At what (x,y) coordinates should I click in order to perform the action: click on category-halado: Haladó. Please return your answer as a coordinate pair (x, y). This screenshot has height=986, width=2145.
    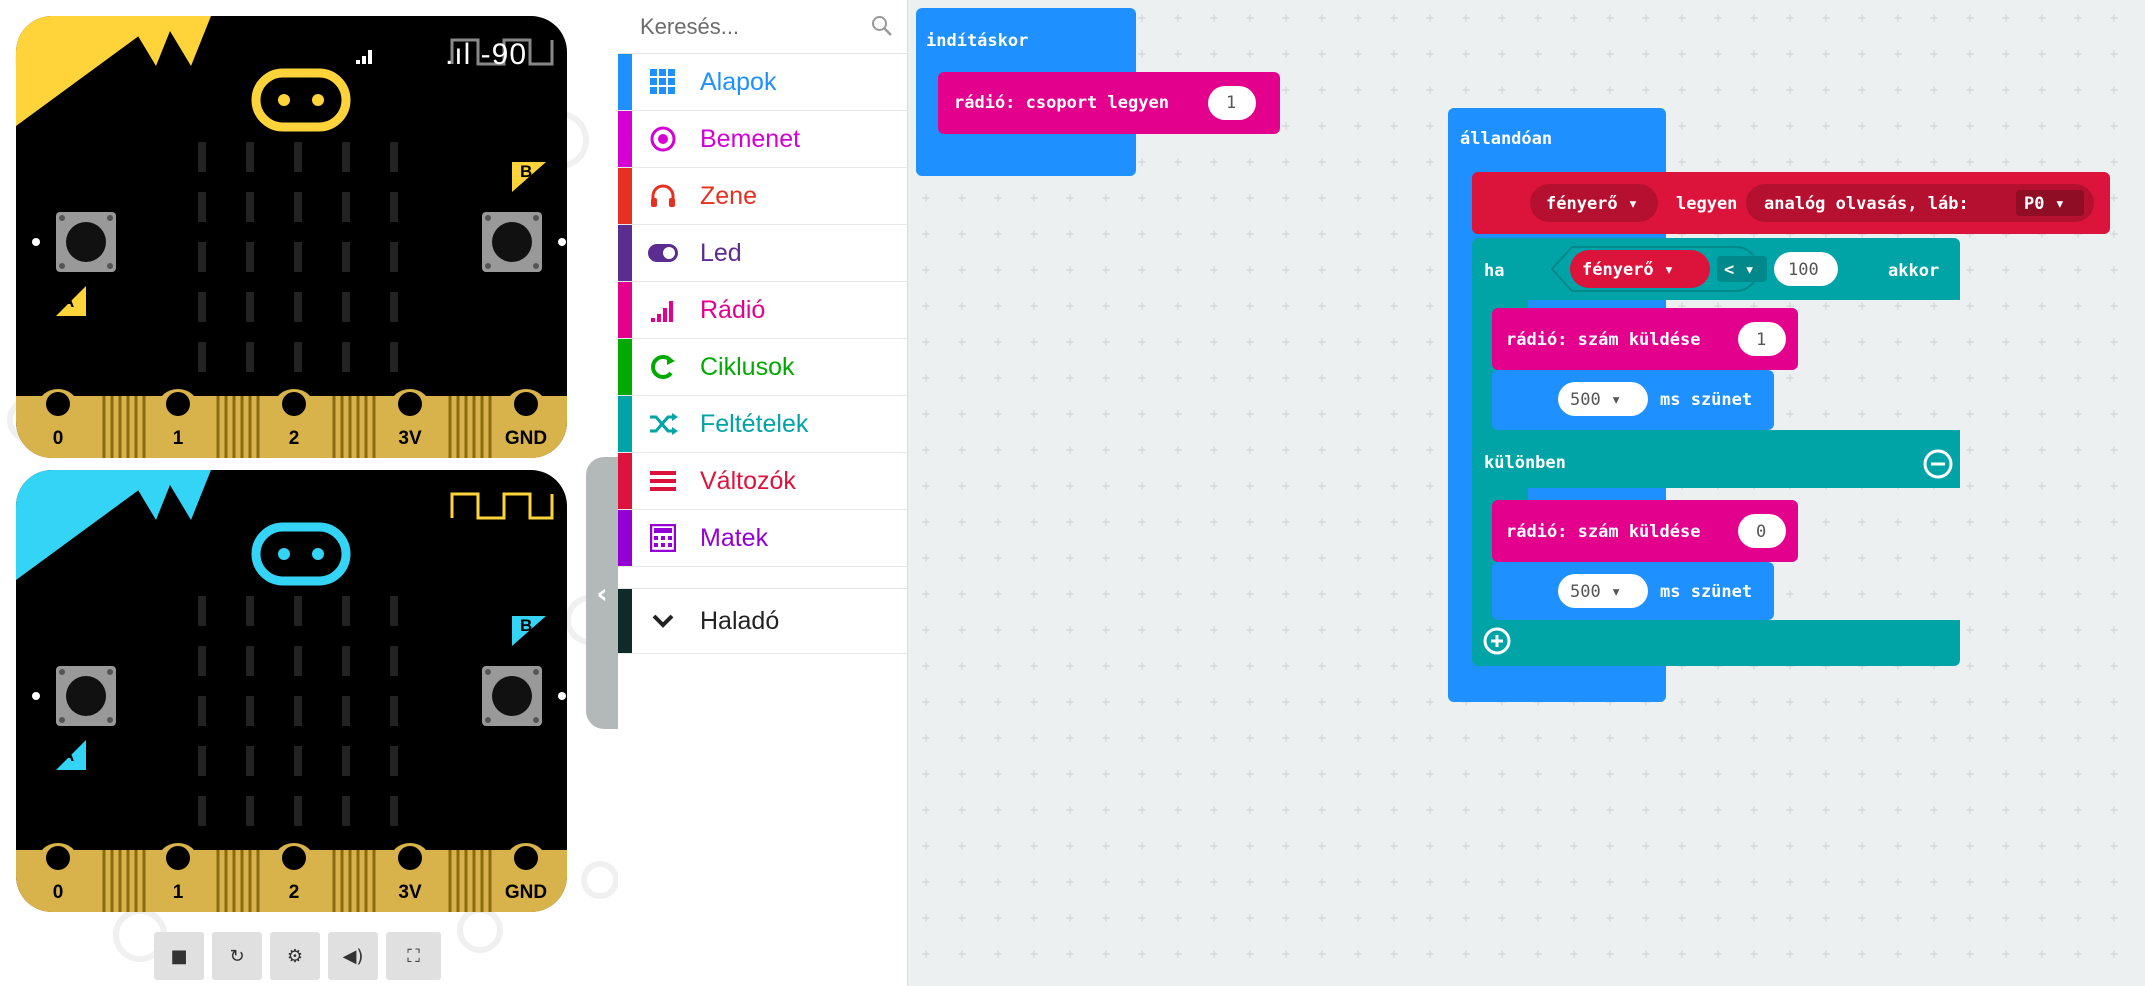
    Looking at the image, I should click on (763, 621).